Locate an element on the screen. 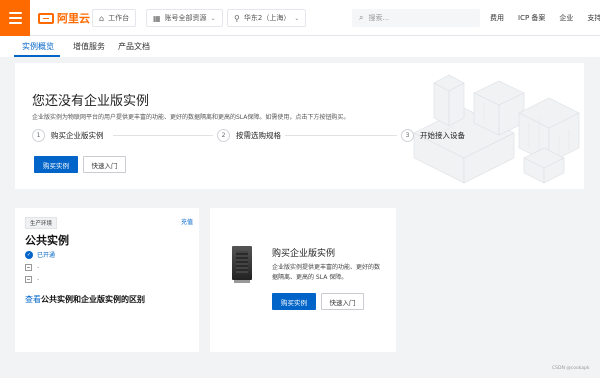 This screenshot has height=378, width=600. search-icon: ⌕ is located at coordinates (361, 17).